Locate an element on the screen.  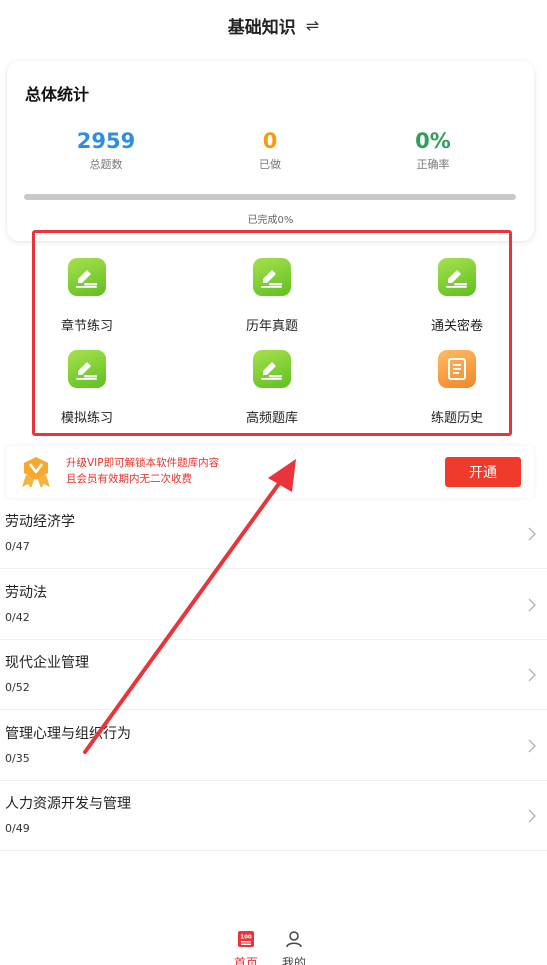
feature-chapter-practice: 章节练习 is located at coordinates (87, 296).